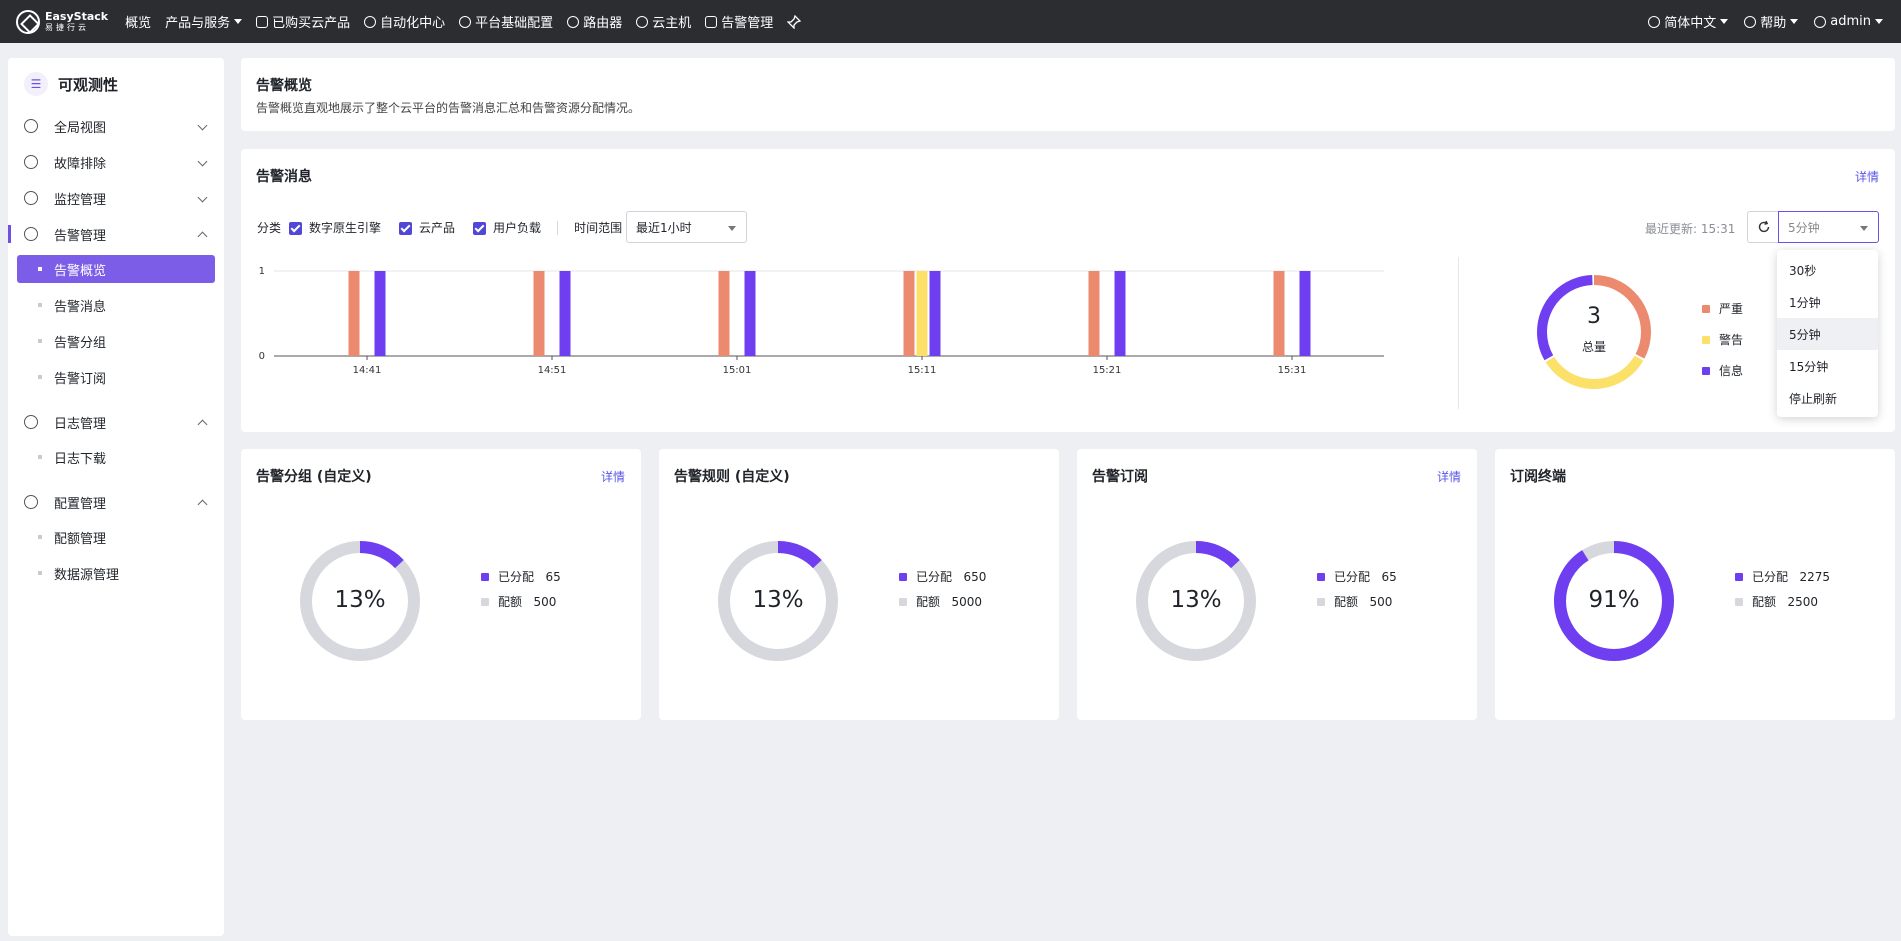 The width and height of the screenshot is (1901, 941). Describe the element at coordinates (565, 313) in the screenshot. I see `bar-14:51-信息` at that location.